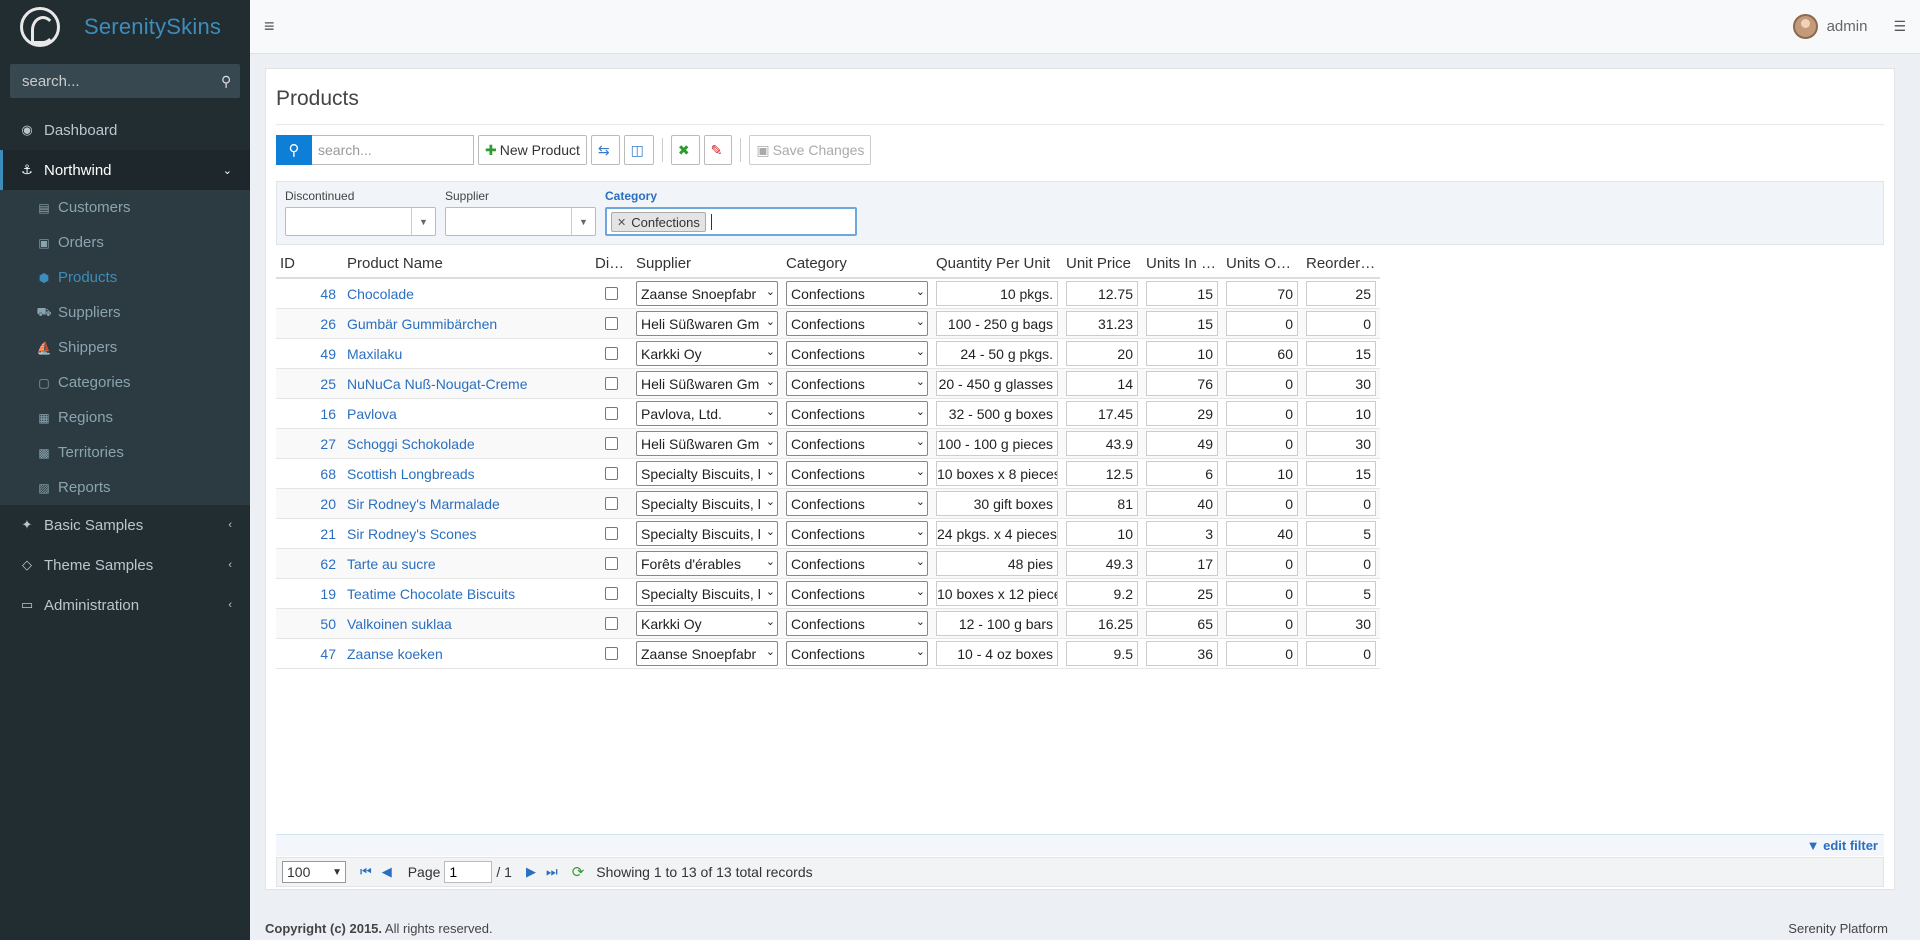 This screenshot has width=1920, height=940. I want to click on units-in-stock-input: 3, so click(1182, 533).